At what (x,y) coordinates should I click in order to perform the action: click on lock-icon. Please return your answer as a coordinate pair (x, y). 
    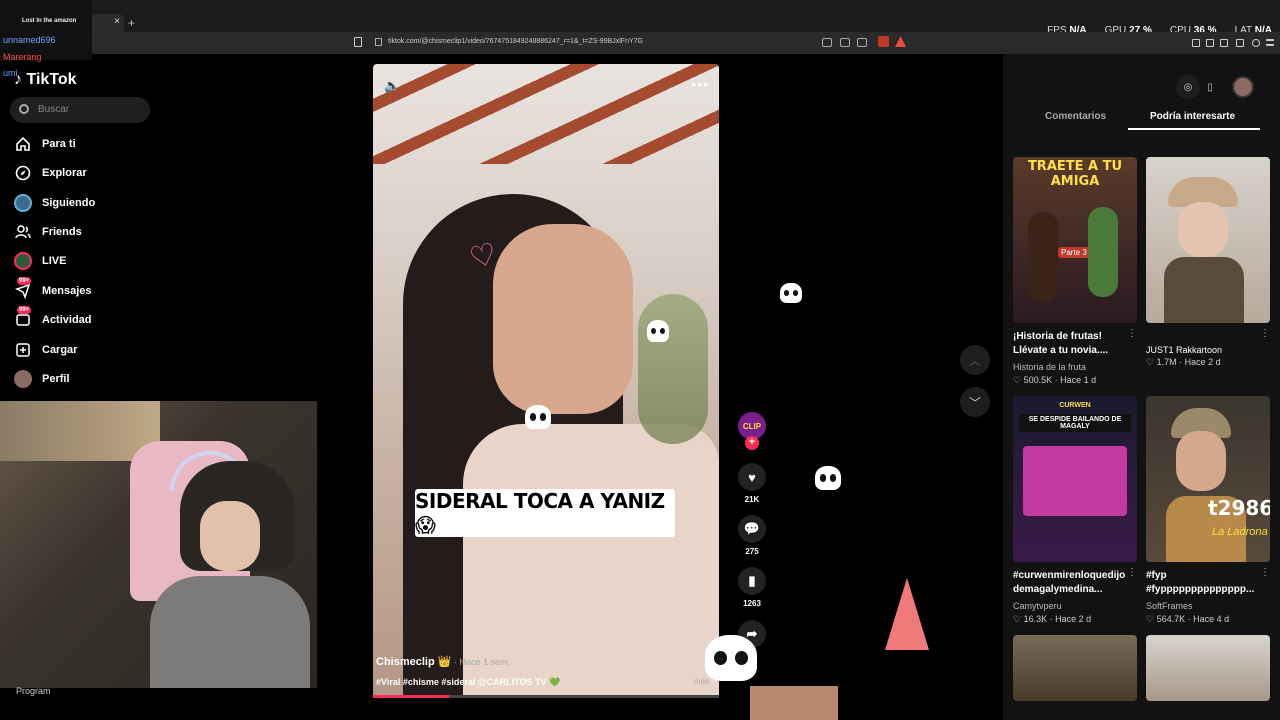
    Looking at the image, I should click on (378, 42).